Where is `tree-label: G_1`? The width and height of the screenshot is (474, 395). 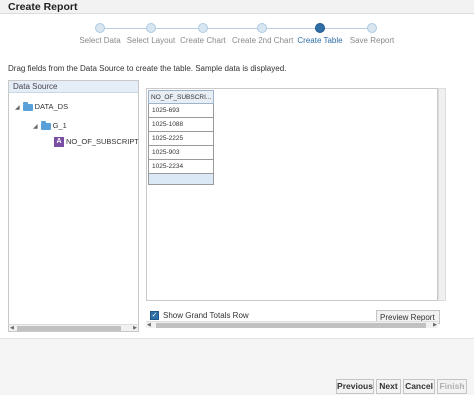 tree-label: G_1 is located at coordinates (59, 125).